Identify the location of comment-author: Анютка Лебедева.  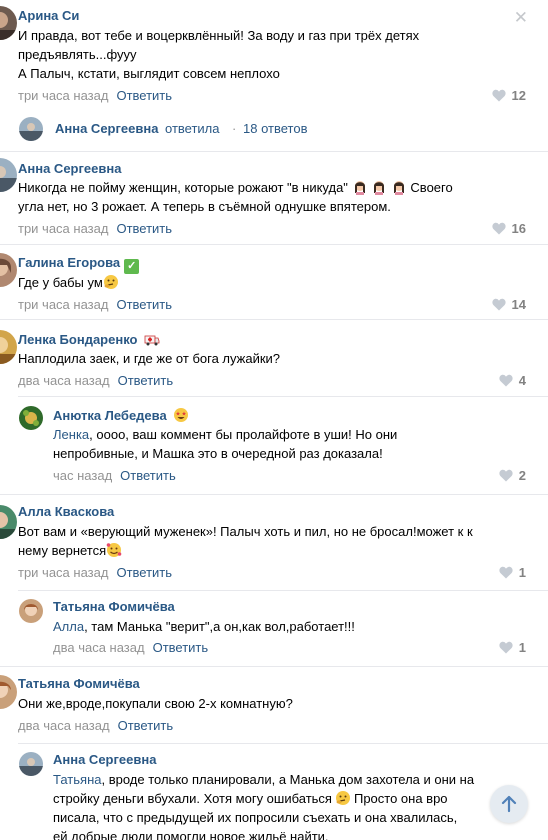
(121, 415).